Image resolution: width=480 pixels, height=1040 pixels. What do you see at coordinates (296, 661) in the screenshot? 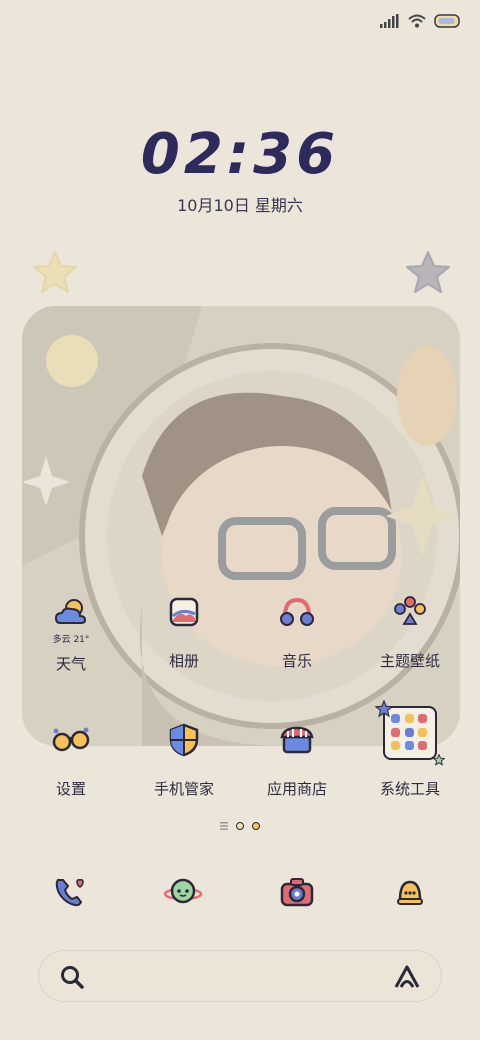
I see `app-label: 音乐` at bounding box center [296, 661].